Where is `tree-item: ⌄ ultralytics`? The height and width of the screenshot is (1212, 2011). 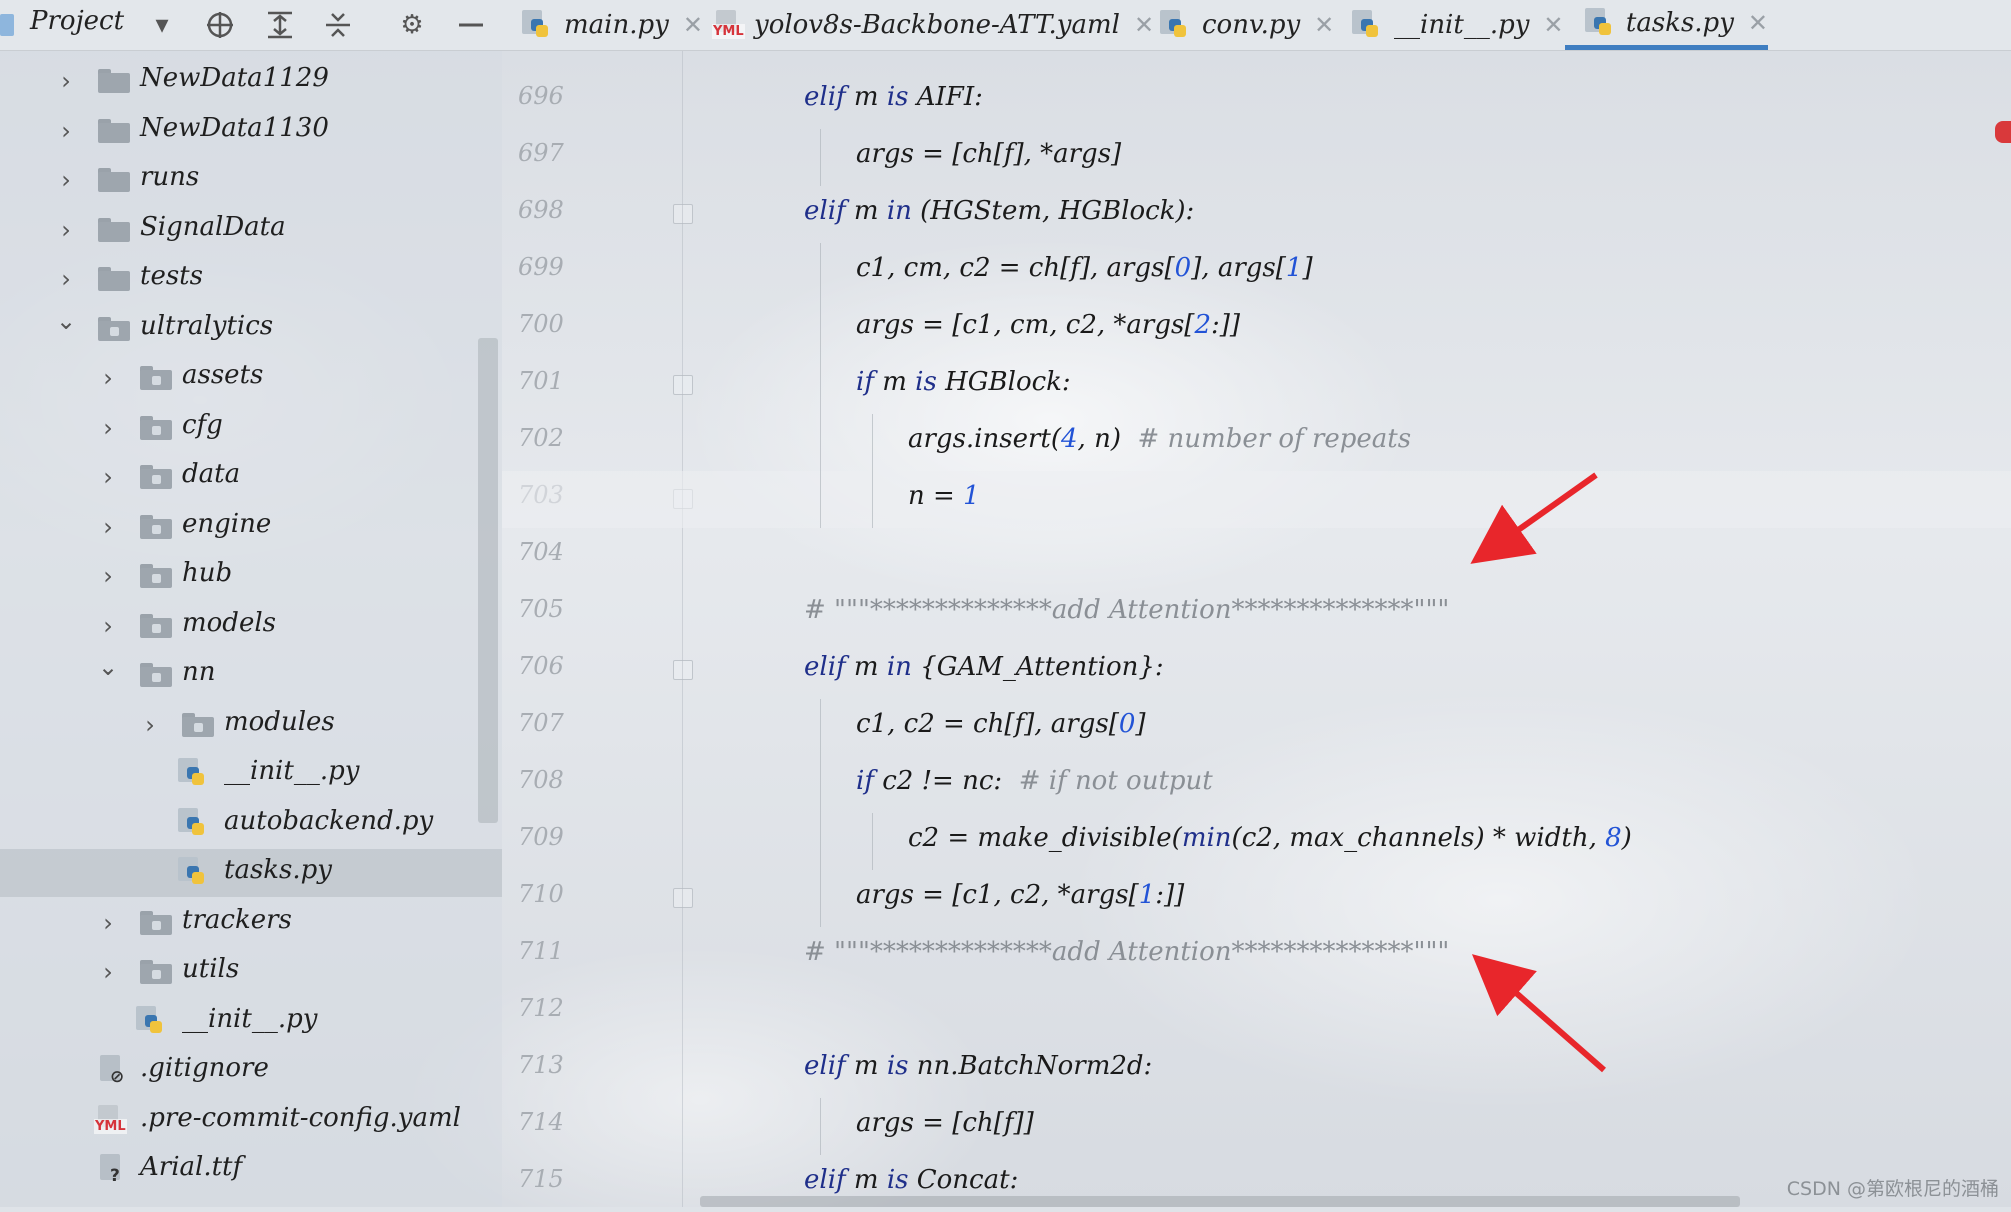 tree-item: ⌄ ultralytics is located at coordinates (251, 329).